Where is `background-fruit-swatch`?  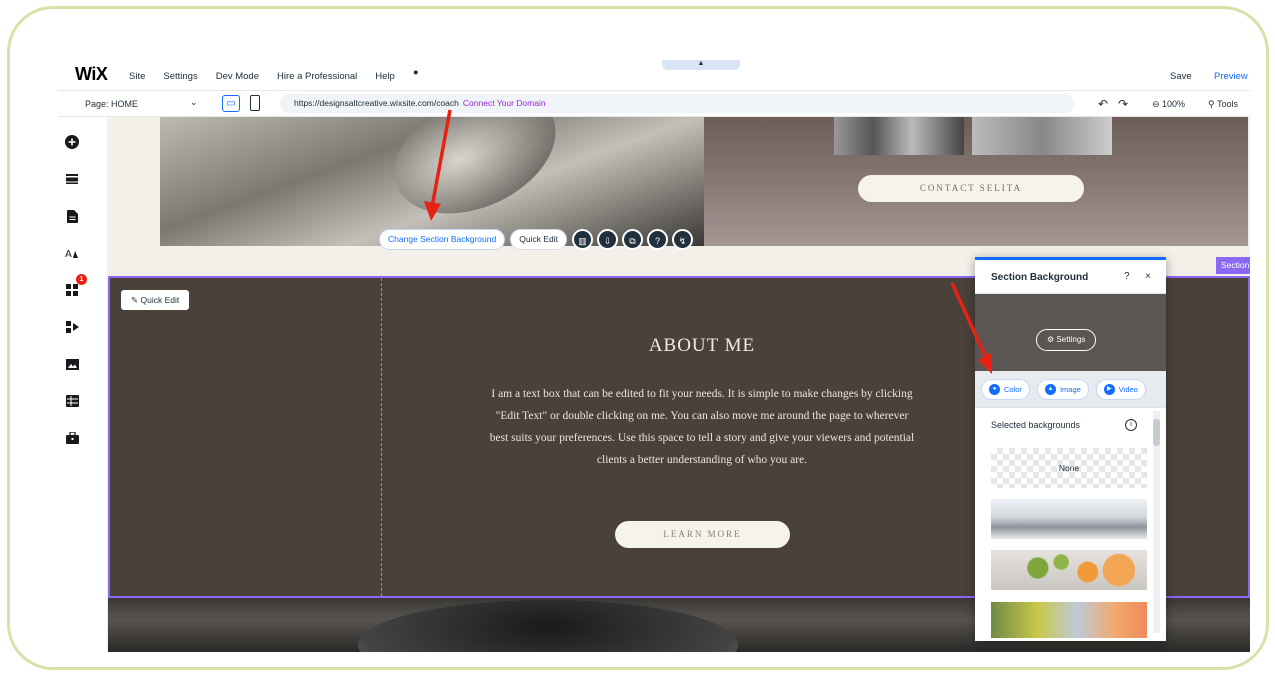 background-fruit-swatch is located at coordinates (1069, 570).